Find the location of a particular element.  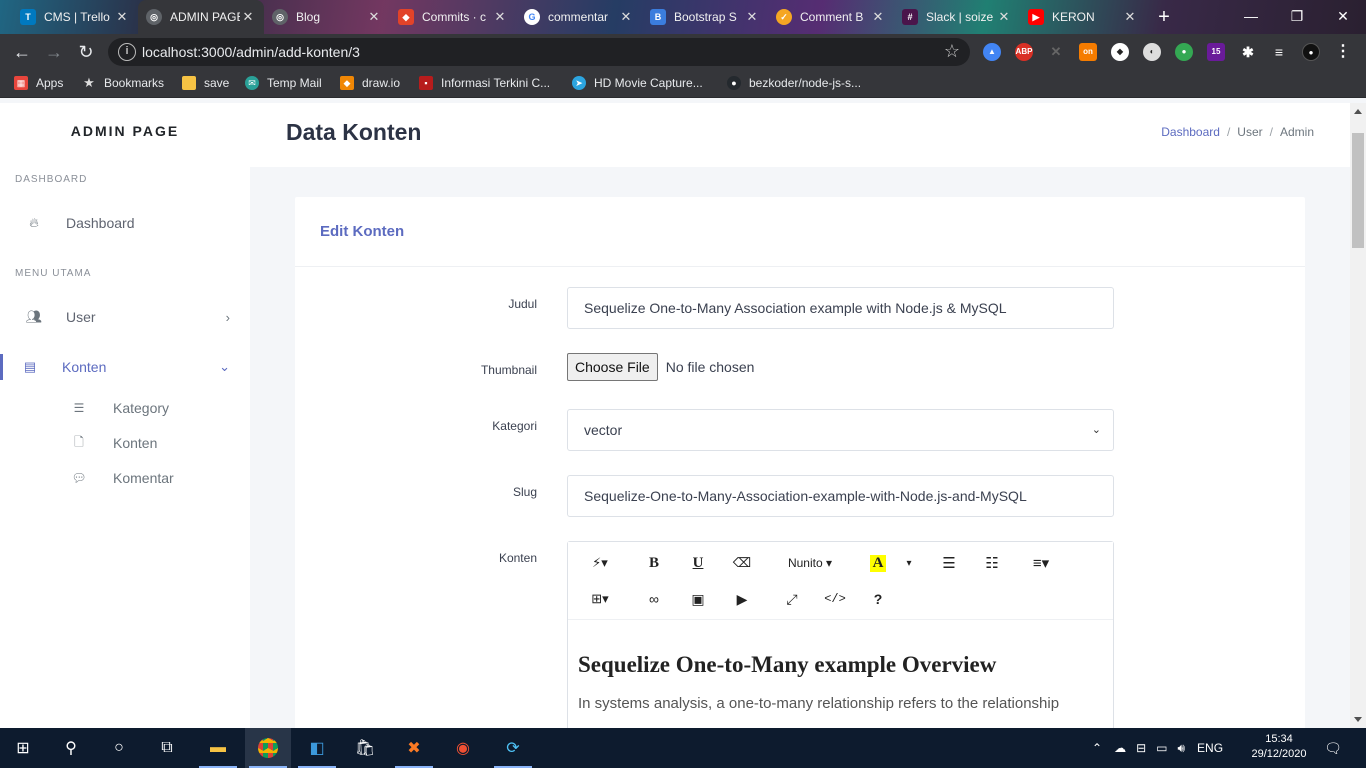

xampp-icon: ✖ is located at coordinates (414, 748).